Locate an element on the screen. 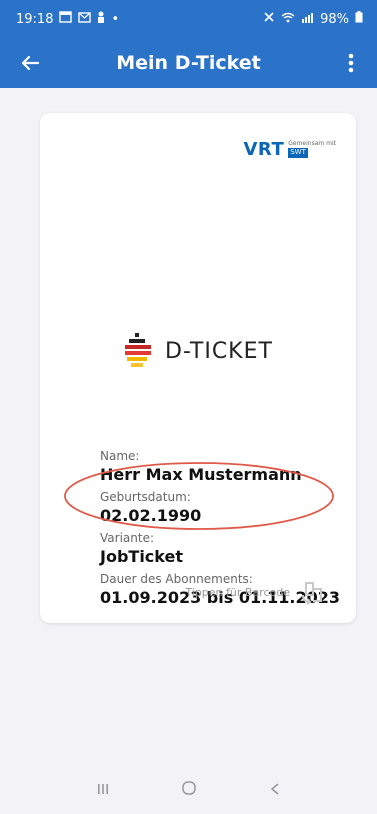 This screenshot has width=377, height=814. d-ticket-brand: D-TICKET is located at coordinates (198, 351).